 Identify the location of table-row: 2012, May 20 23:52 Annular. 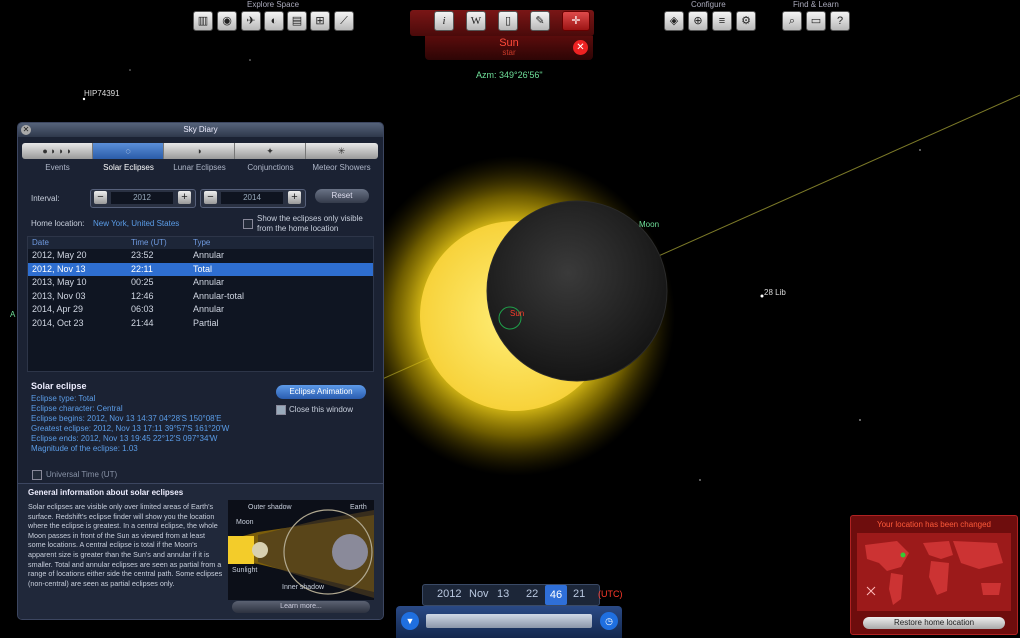
(200, 256).